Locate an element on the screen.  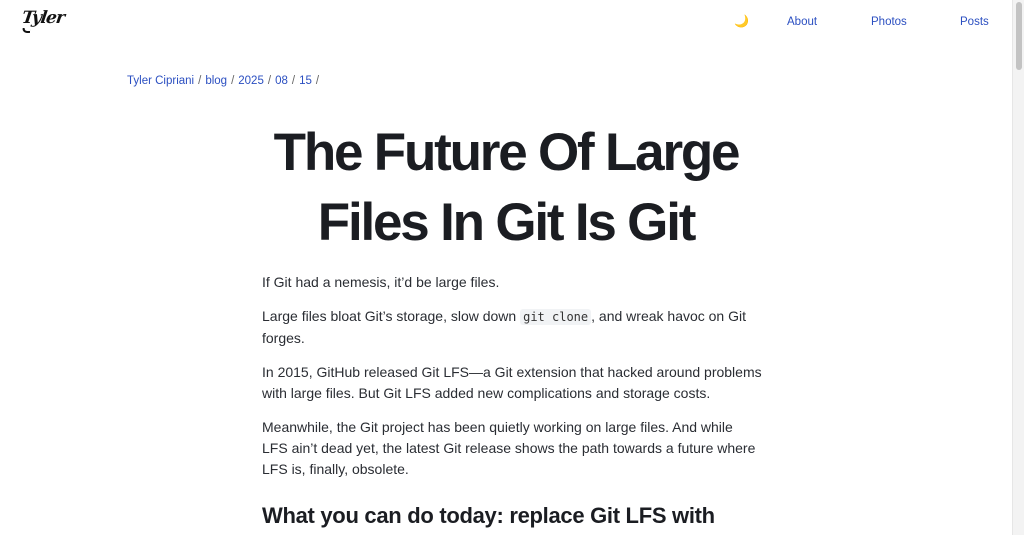
post-title-line-2: Files In Git Is Git is located at coordinates (507, 222).